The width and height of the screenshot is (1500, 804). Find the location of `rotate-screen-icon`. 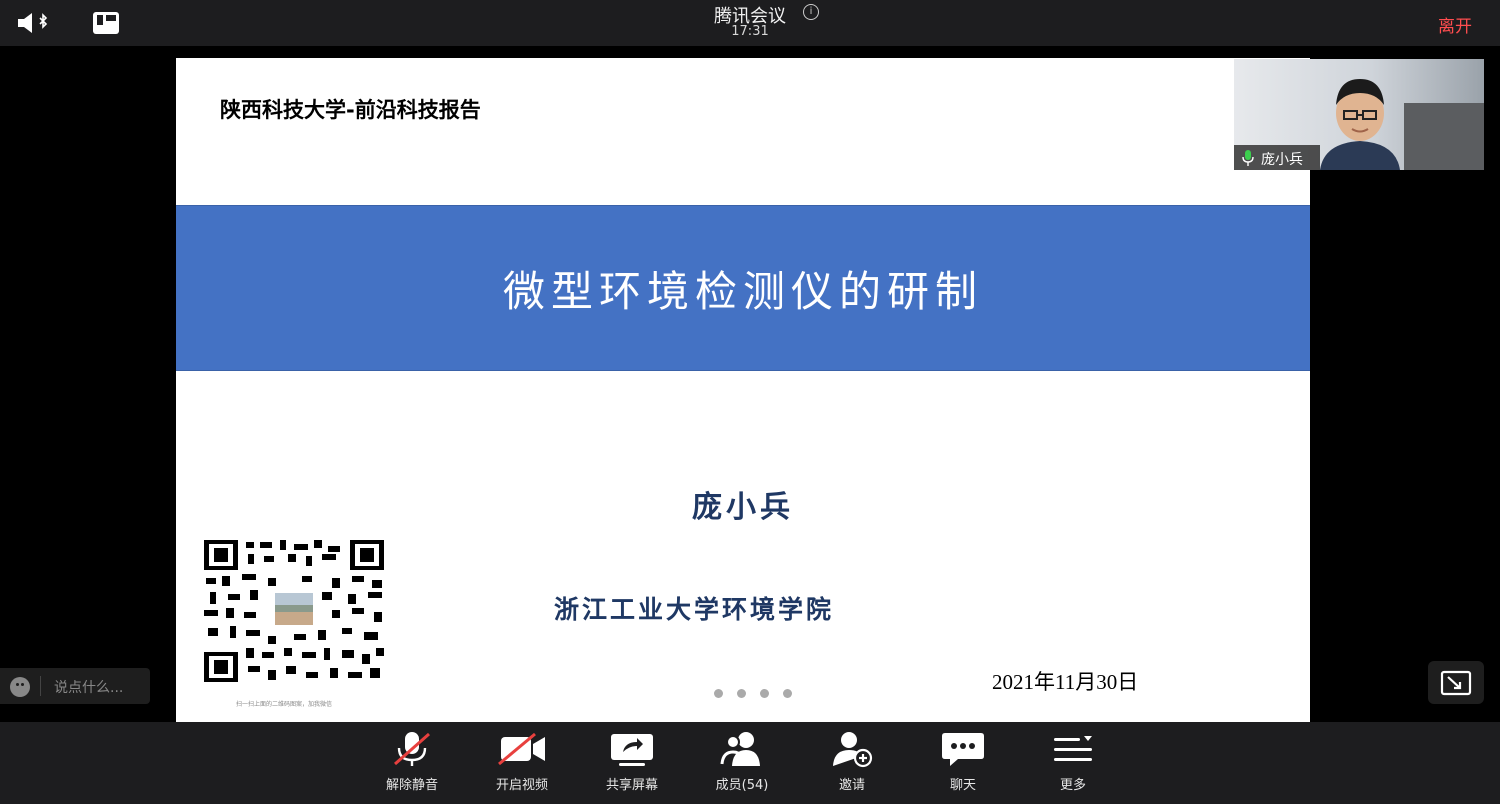

rotate-screen-icon is located at coordinates (1456, 683).